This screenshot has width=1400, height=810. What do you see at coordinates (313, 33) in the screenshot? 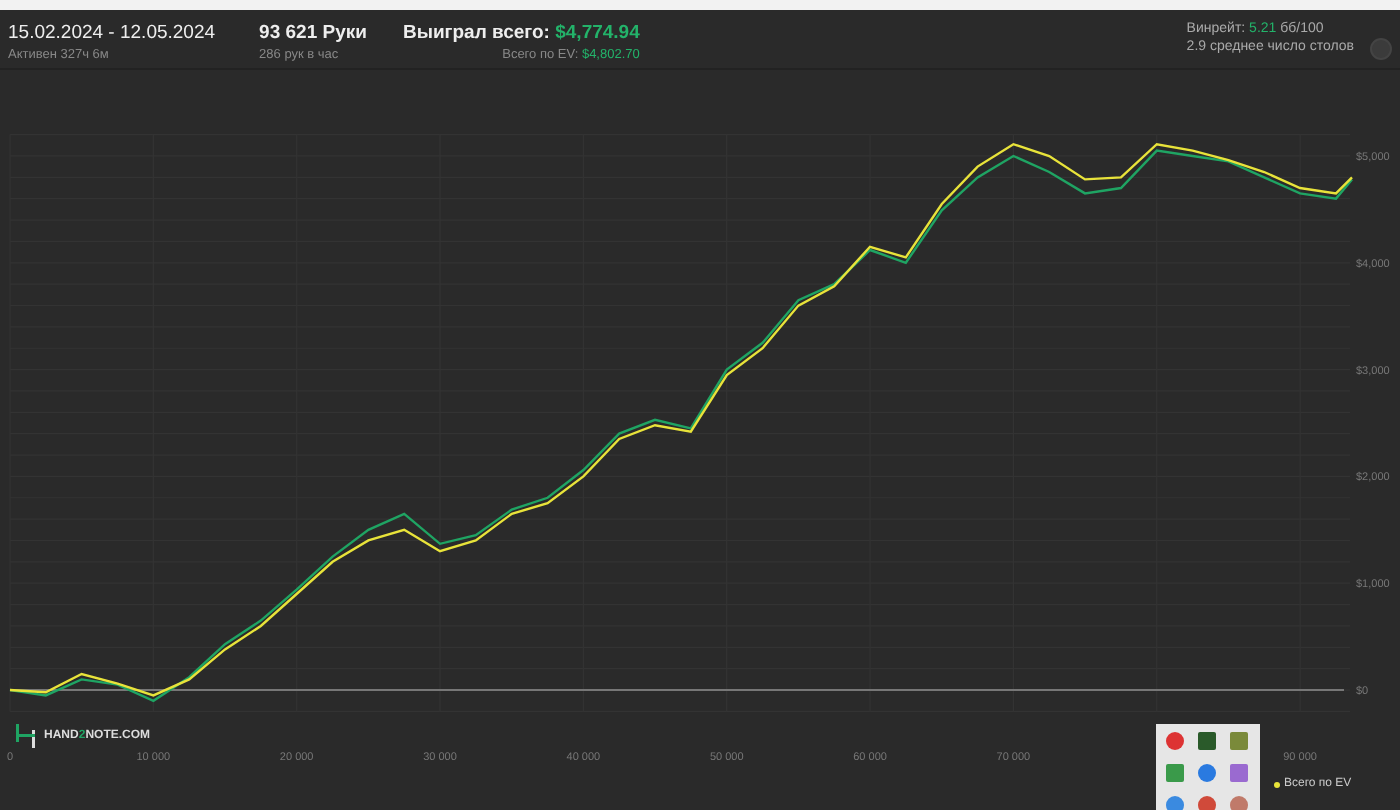
I see `hands-count: 93 621 Руки` at bounding box center [313, 33].